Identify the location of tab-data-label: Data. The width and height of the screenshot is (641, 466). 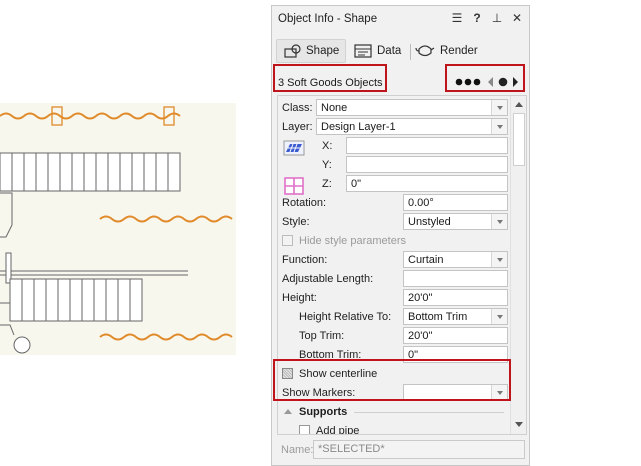
(389, 51).